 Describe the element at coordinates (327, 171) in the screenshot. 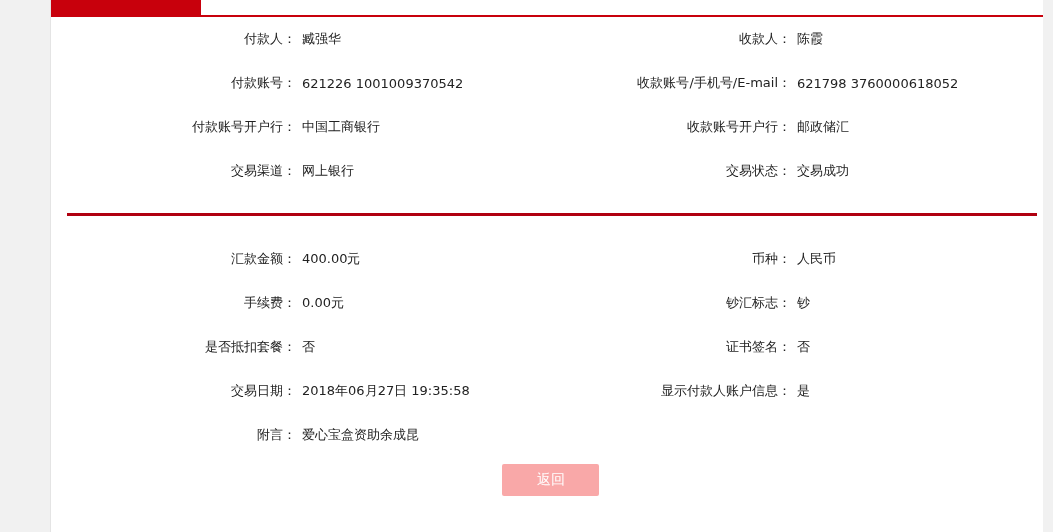

I see `field-value: 网上银行` at that location.